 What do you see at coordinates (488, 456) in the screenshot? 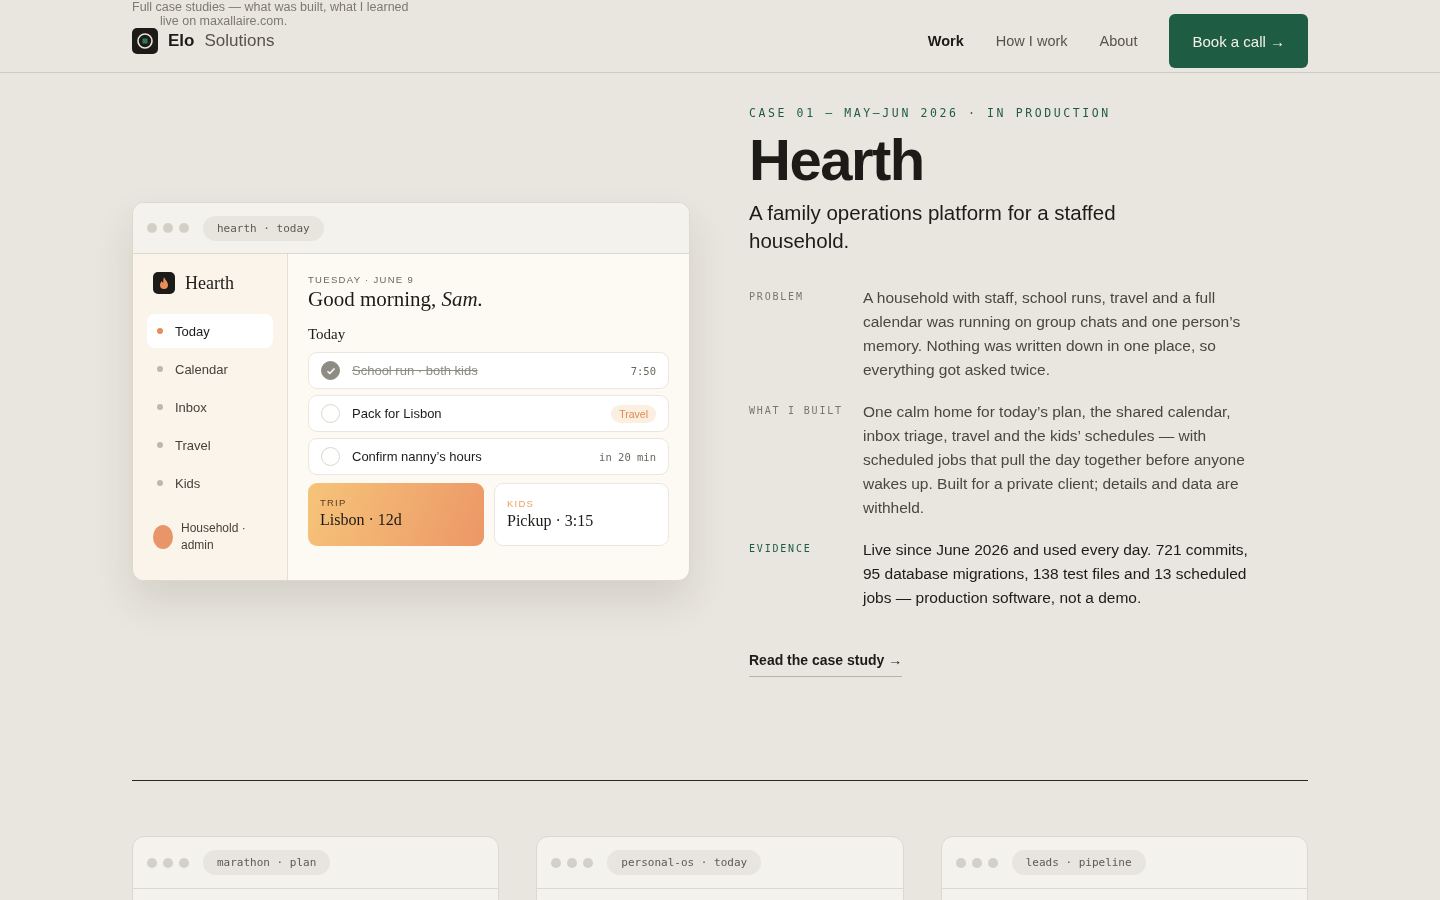
I see `task-row: Confirm nanny’s hours in 20 min` at bounding box center [488, 456].